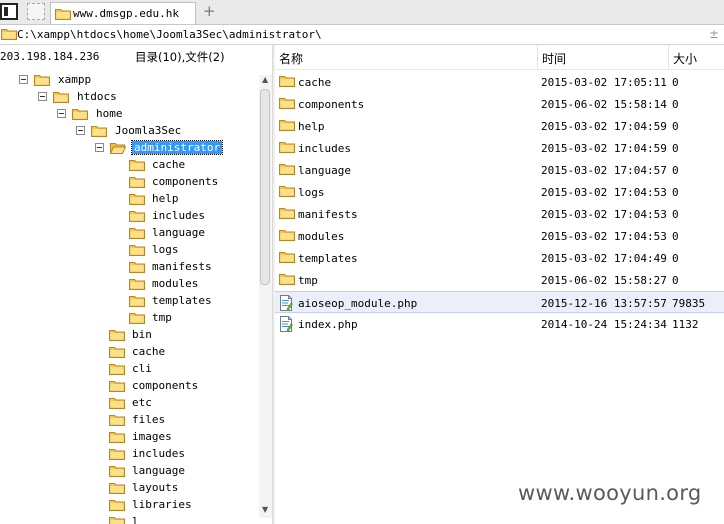  I want to click on column-header-time: 时间, so click(603, 57).